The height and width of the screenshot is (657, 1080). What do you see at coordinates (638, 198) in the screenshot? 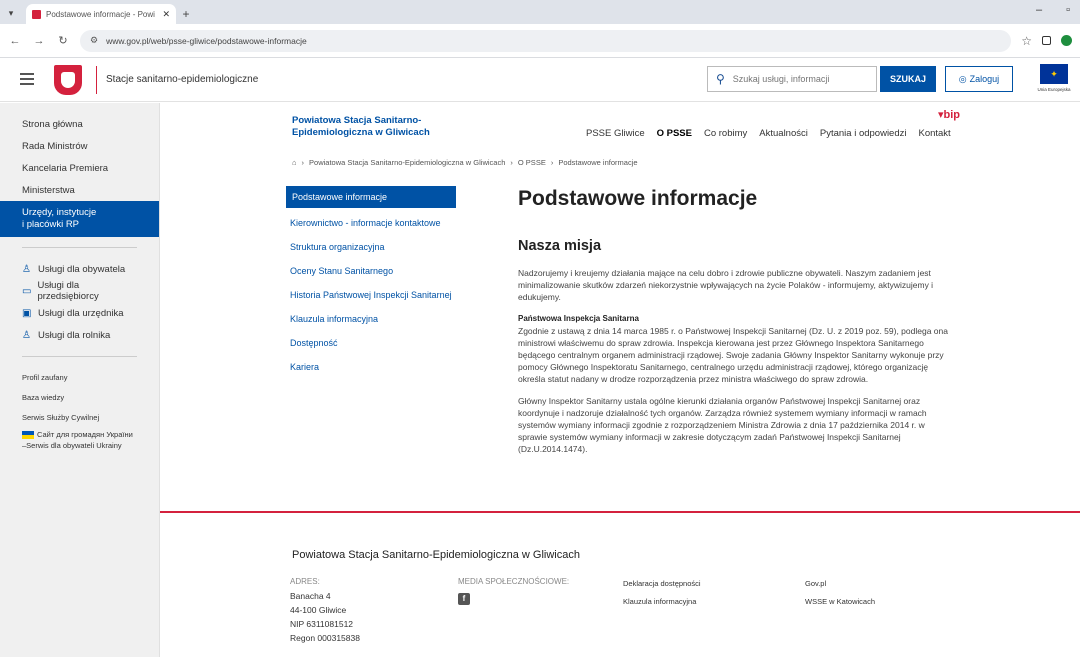
I see `page-title: Podstawowe informacje` at bounding box center [638, 198].